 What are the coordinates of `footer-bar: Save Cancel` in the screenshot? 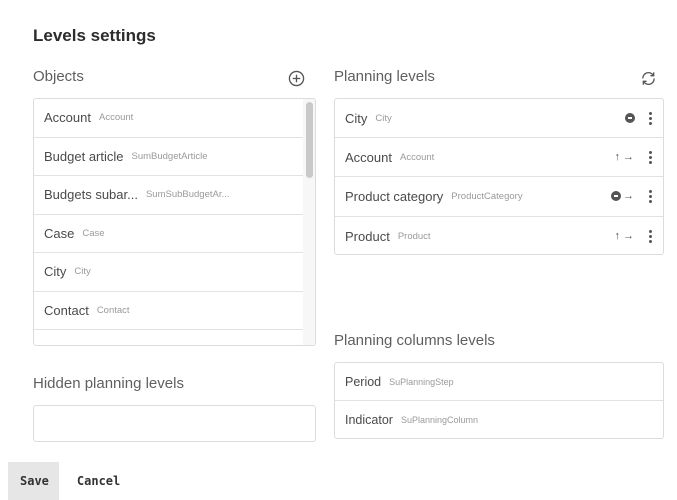 It's located at (338, 481).